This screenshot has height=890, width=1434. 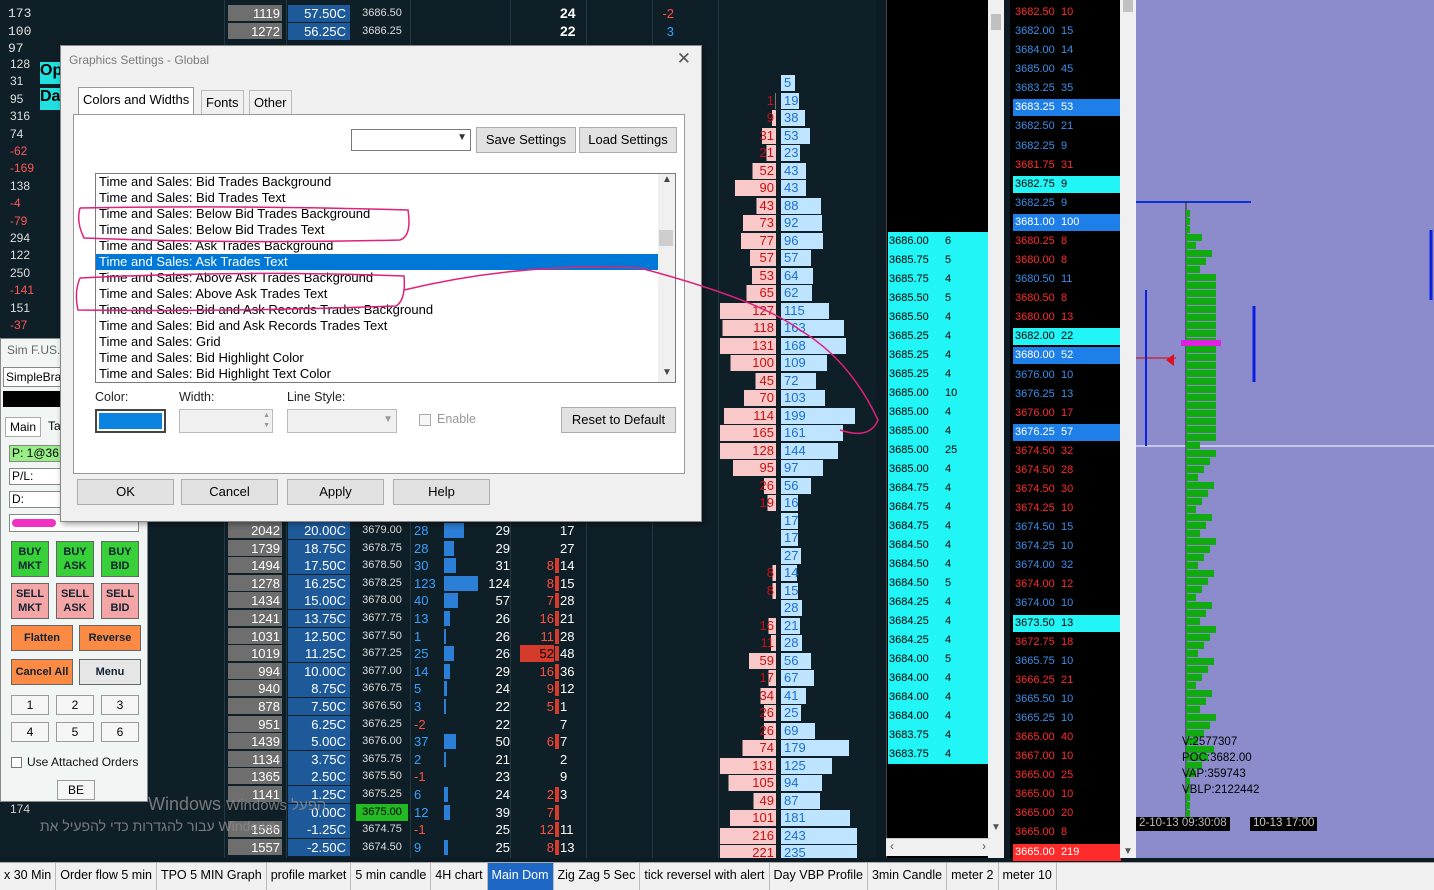 I want to click on price-row: 3682.50 10, so click(x=1067, y=12).